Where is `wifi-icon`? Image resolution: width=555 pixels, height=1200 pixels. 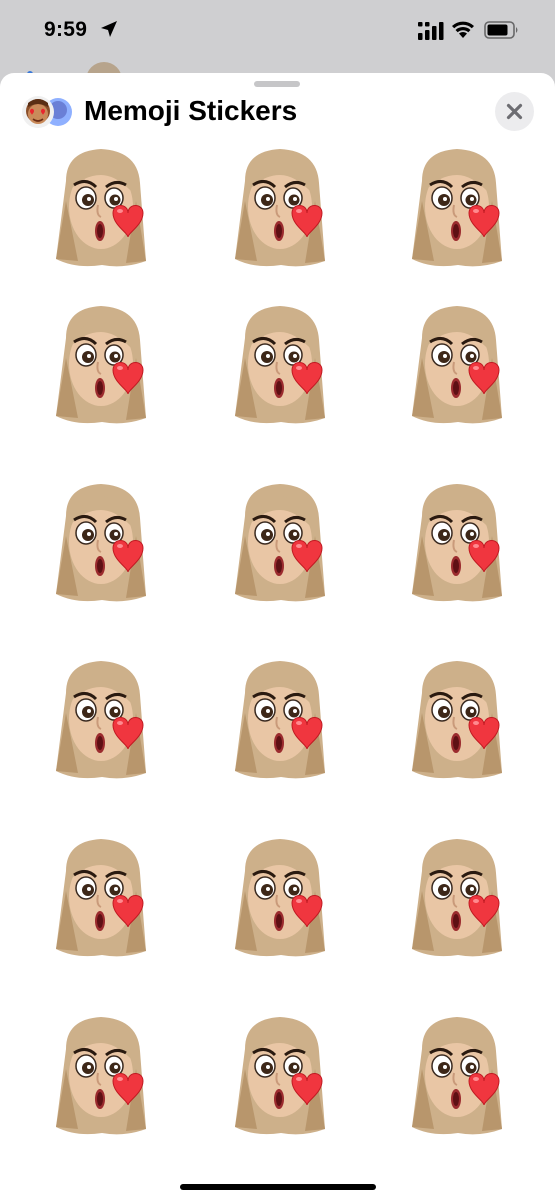 wifi-icon is located at coordinates (463, 29).